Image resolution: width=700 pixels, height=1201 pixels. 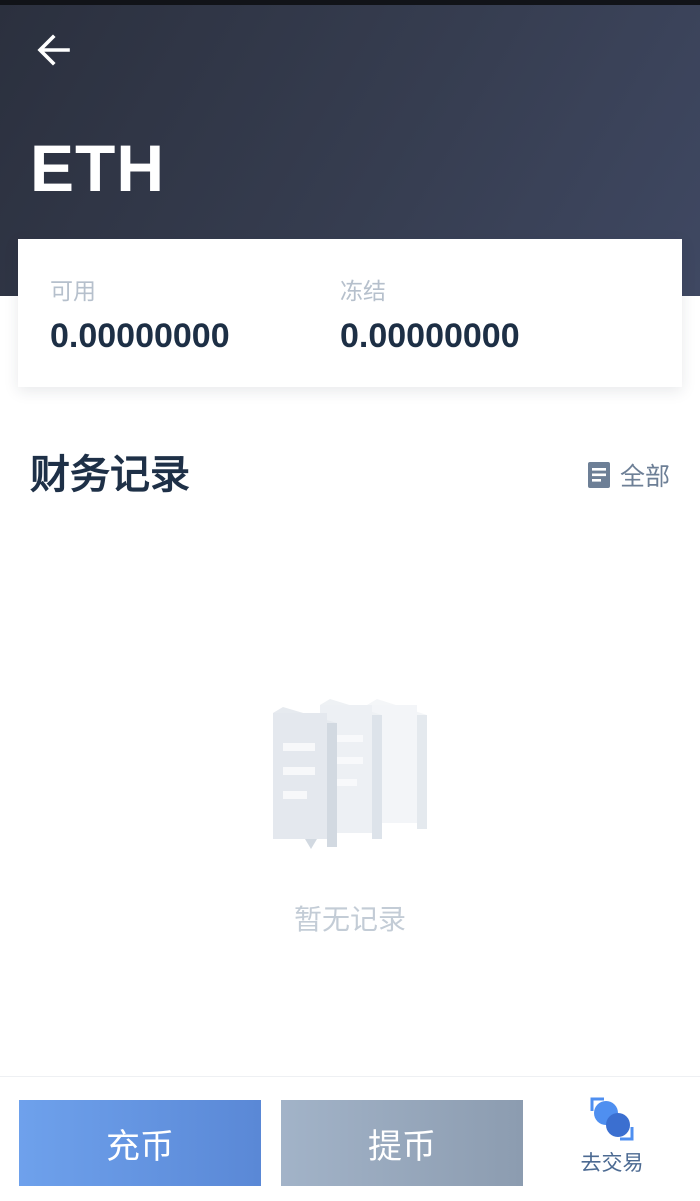 I want to click on view-all-button: 全部, so click(x=628, y=475).